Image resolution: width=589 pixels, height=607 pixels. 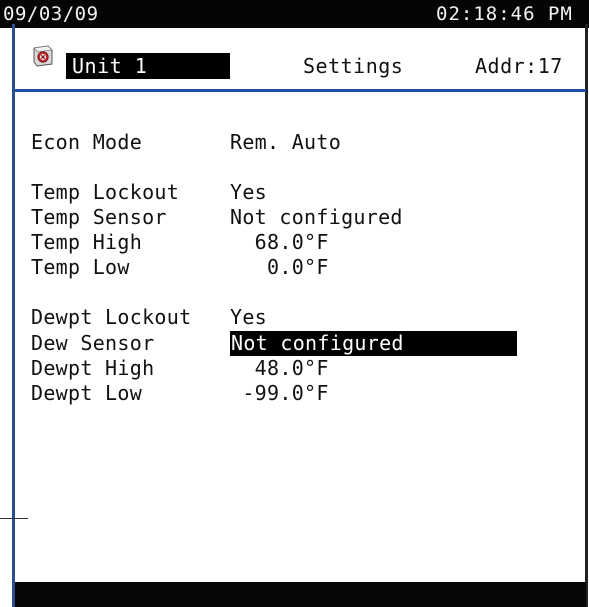 What do you see at coordinates (87, 393) in the screenshot?
I see `dewpt-low-label: Dewpt Low` at bounding box center [87, 393].